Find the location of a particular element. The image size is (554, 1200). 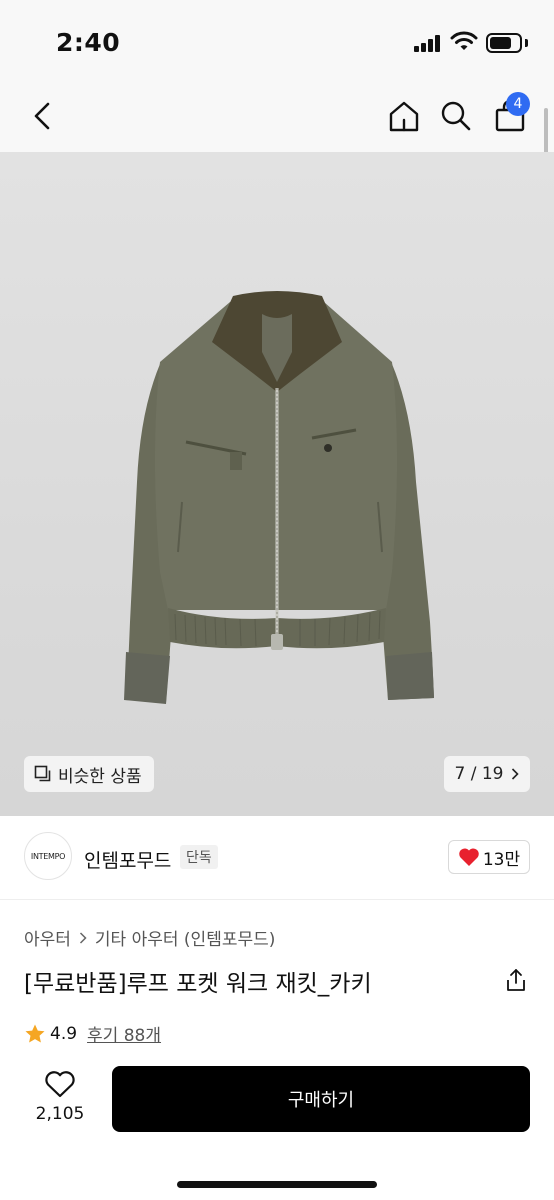

brand-row: INTEMPO 인템포무드 단독 13만 is located at coordinates (277, 857).